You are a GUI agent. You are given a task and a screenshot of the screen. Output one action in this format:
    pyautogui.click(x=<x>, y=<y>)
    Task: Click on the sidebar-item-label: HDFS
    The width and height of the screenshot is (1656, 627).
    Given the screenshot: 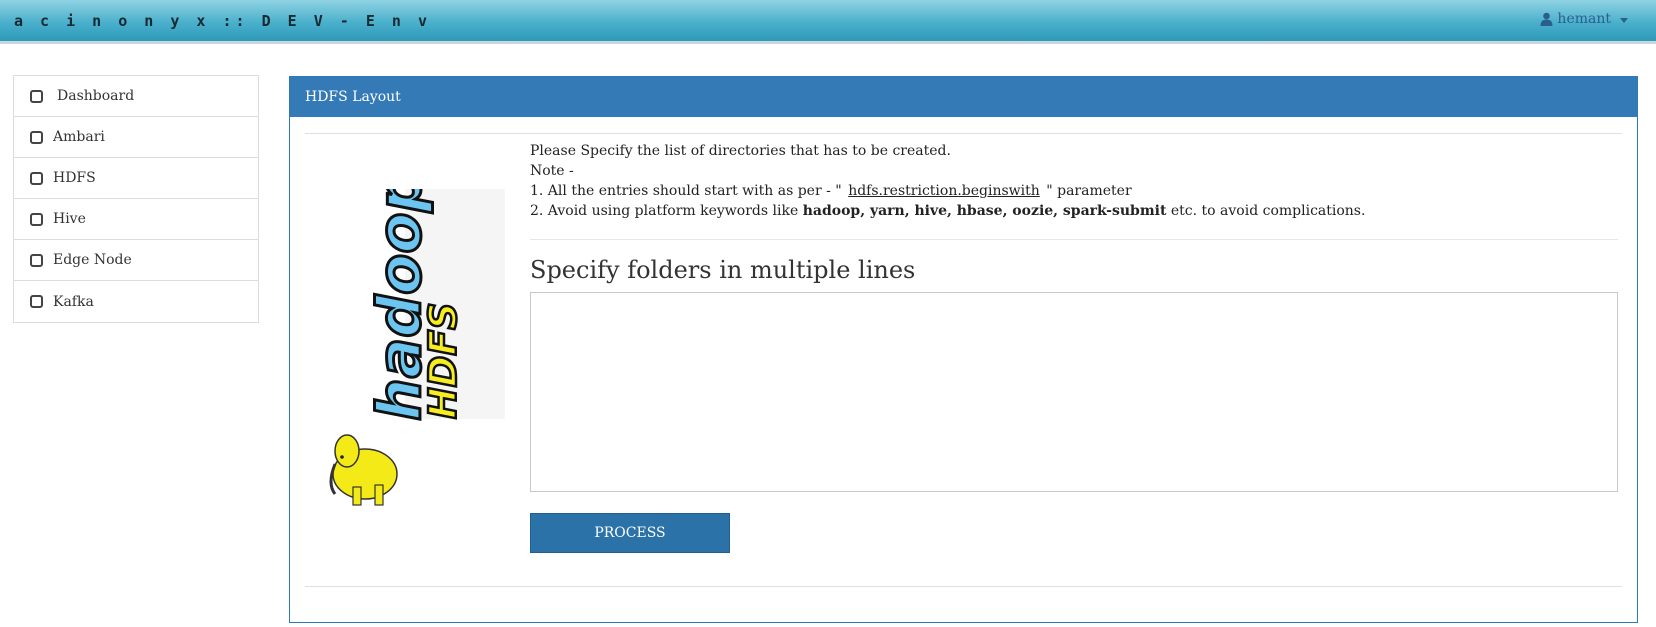 What is the action you would take?
    pyautogui.click(x=74, y=178)
    